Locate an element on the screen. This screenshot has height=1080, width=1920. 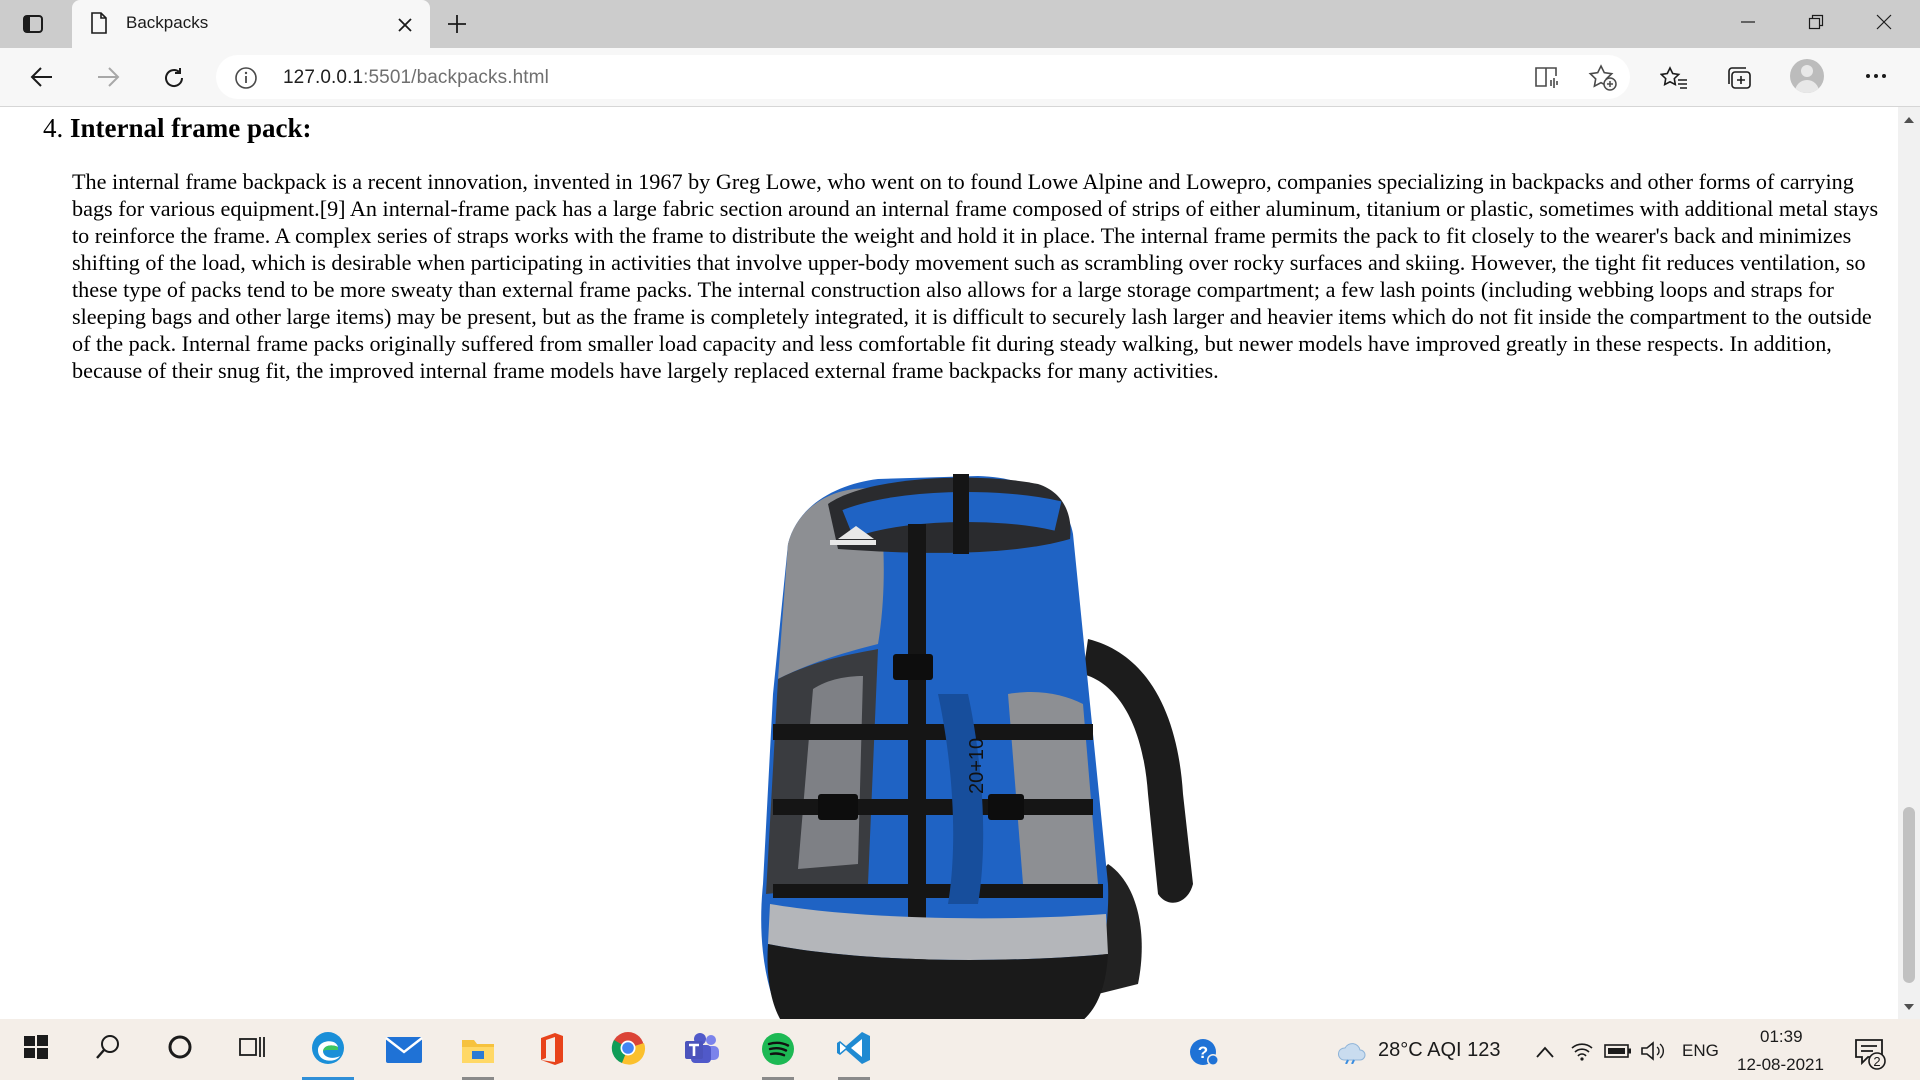
url-path: :5501/backpacks.html is located at coordinates (456, 77).